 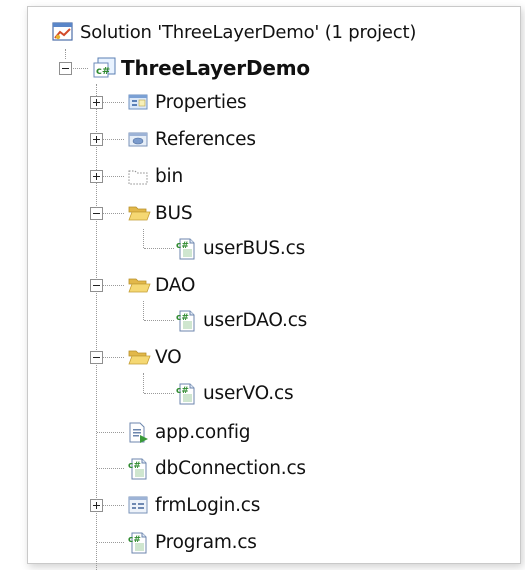 I want to click on tree-item-project: c# ThreeLayerDemo, so click(x=201, y=68).